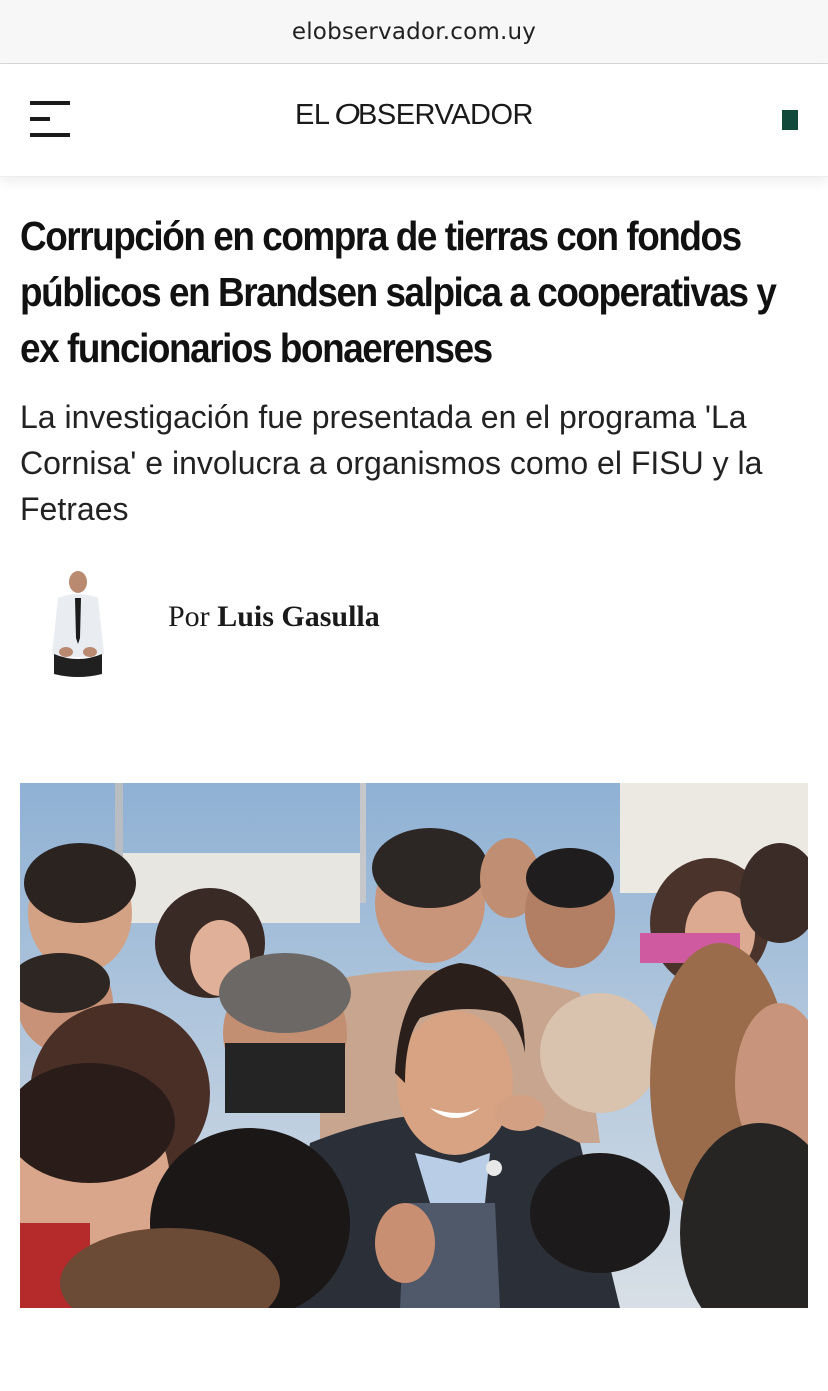 This screenshot has width=828, height=1391. Describe the element at coordinates (315, 115) in the screenshot. I see `logo-text-left: EL` at that location.